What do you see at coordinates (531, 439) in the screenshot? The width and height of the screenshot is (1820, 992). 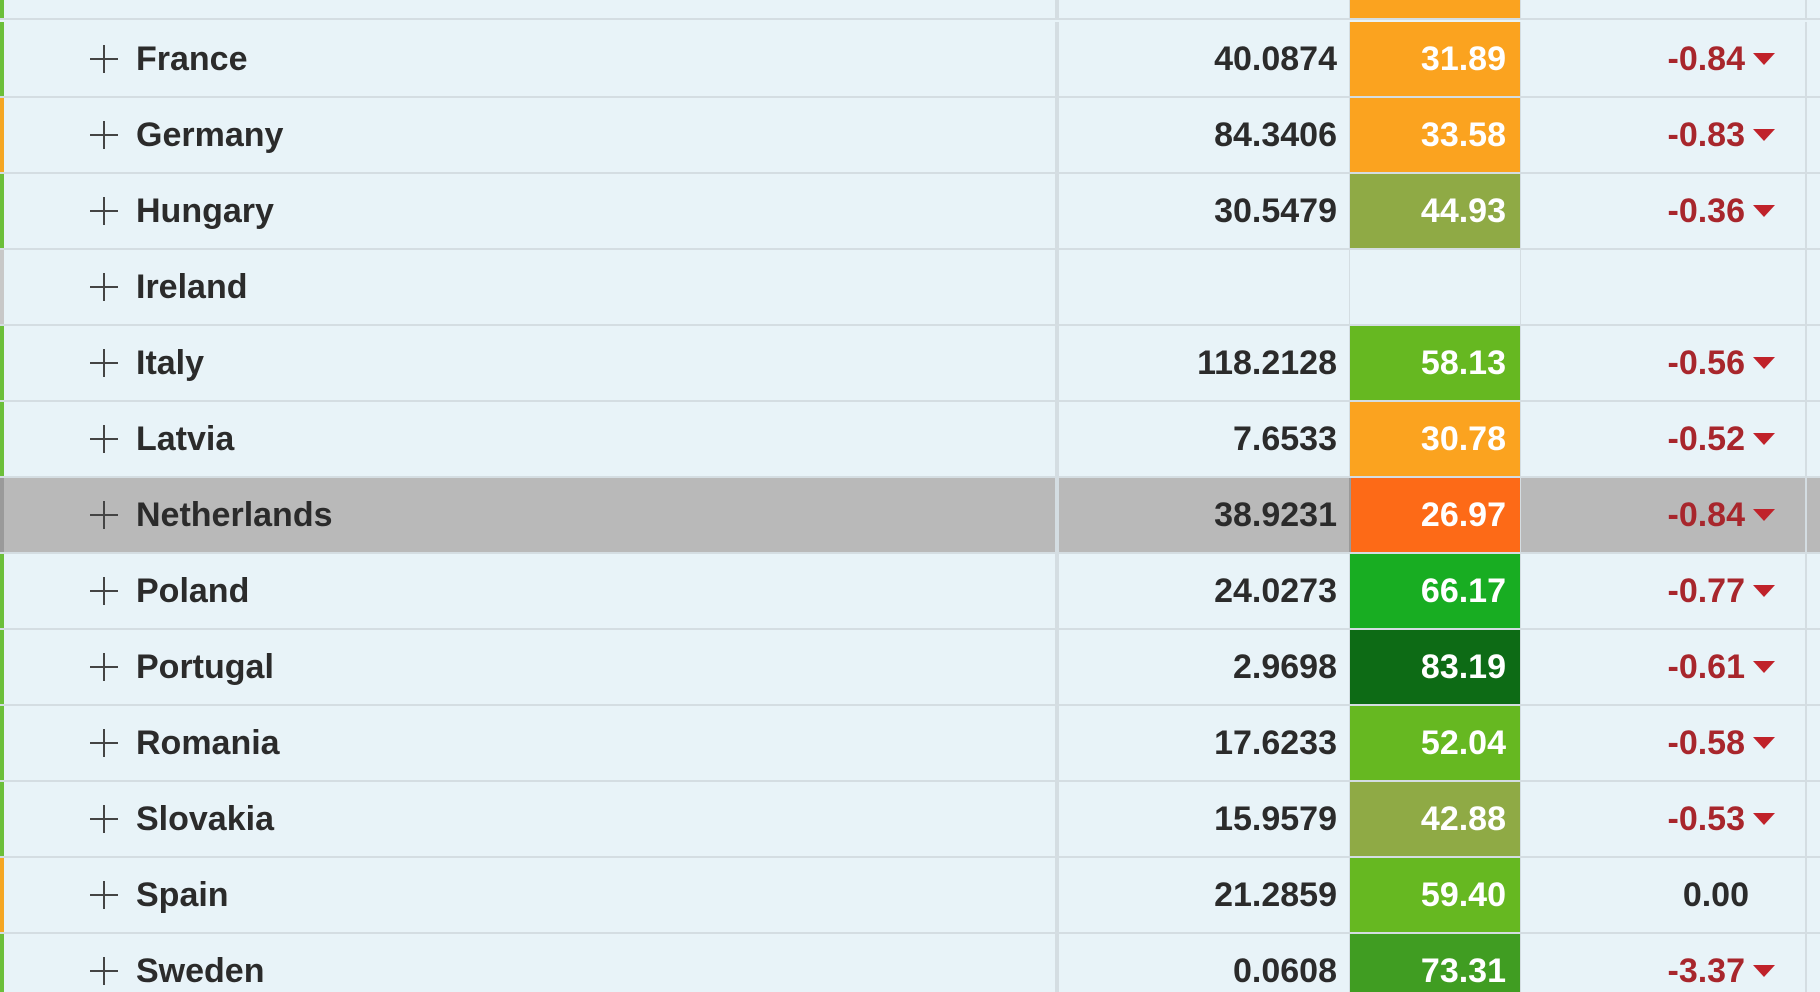 I see `country-cell: Latvia` at bounding box center [531, 439].